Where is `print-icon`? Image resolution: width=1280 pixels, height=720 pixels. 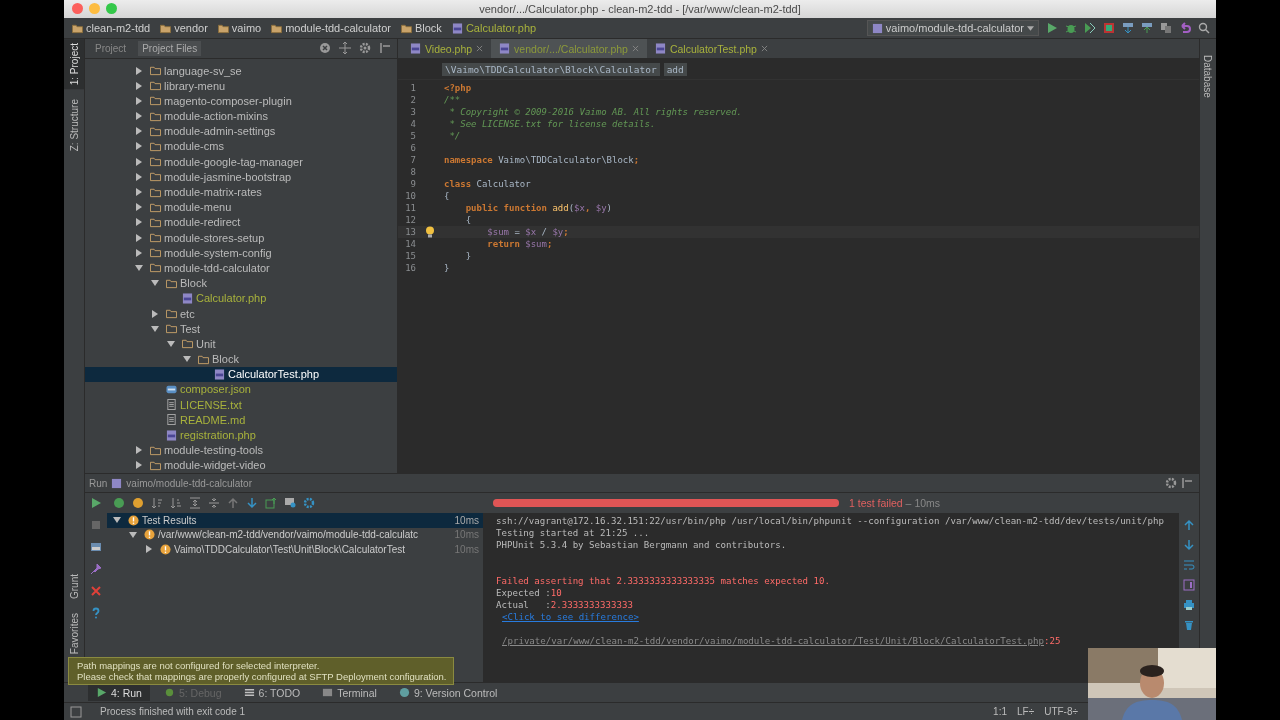 print-icon is located at coordinates (1189, 605).